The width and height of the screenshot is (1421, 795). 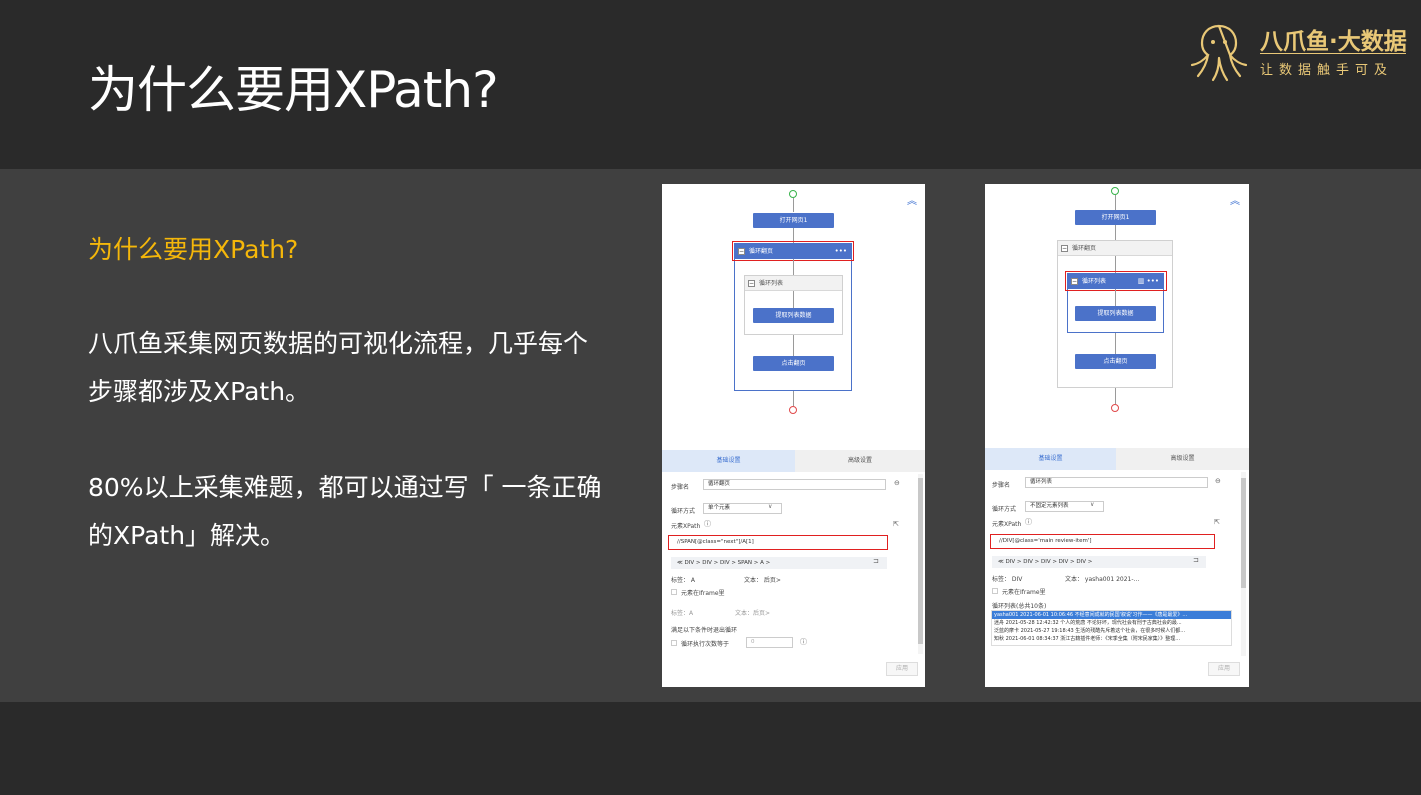 I want to click on text-label-2: 文本：后页>, so click(x=753, y=613).